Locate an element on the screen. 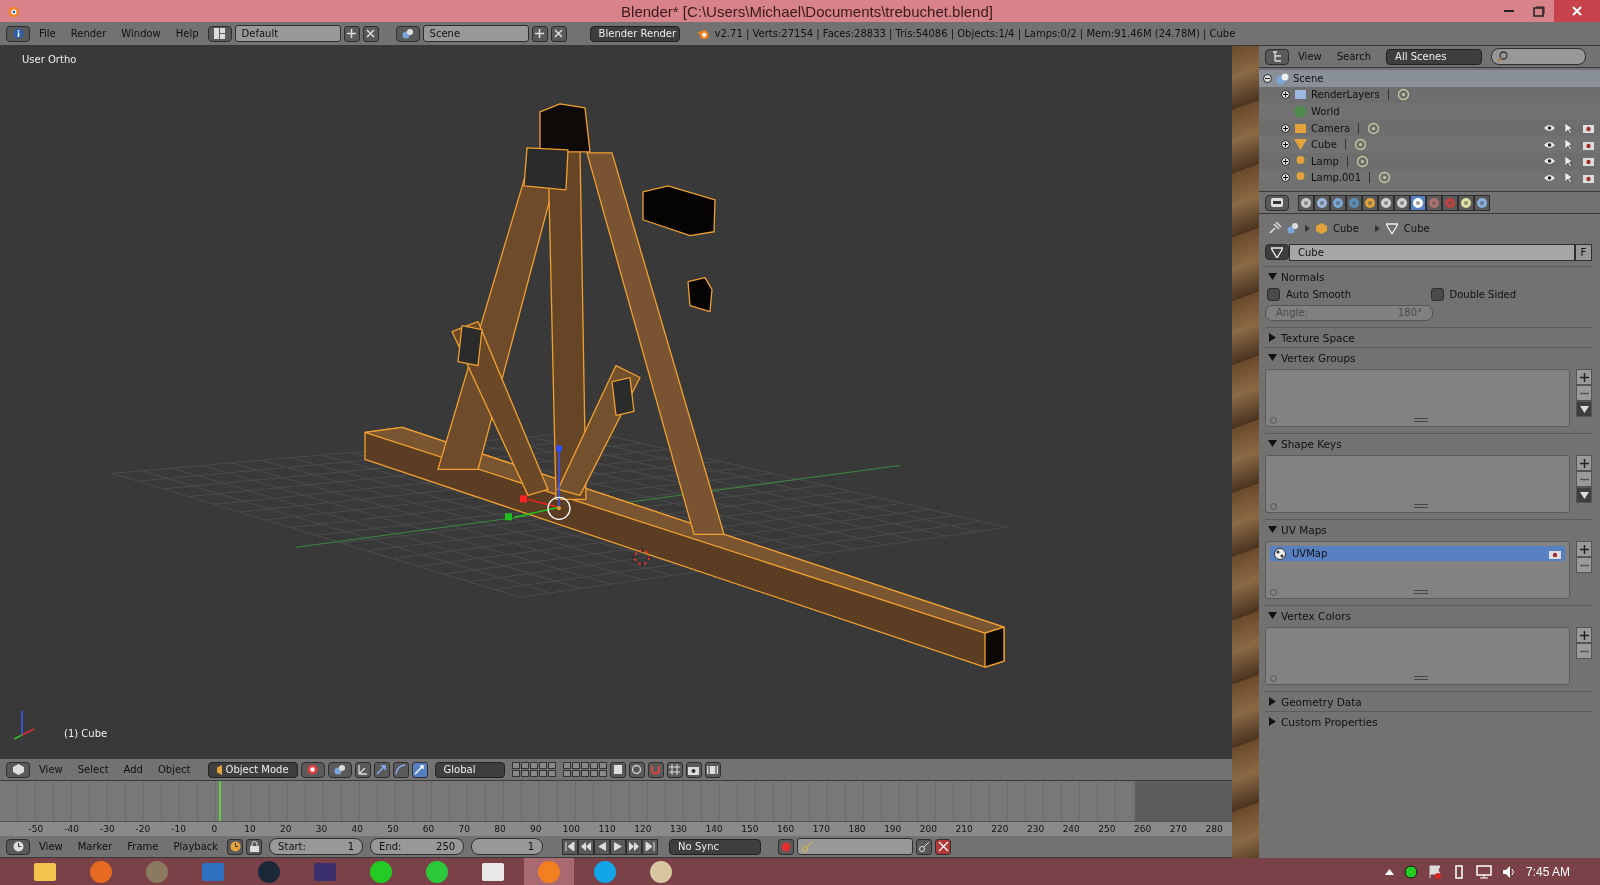 This screenshot has width=1600, height=885. active-object-label: (1) Cube is located at coordinates (86, 733).